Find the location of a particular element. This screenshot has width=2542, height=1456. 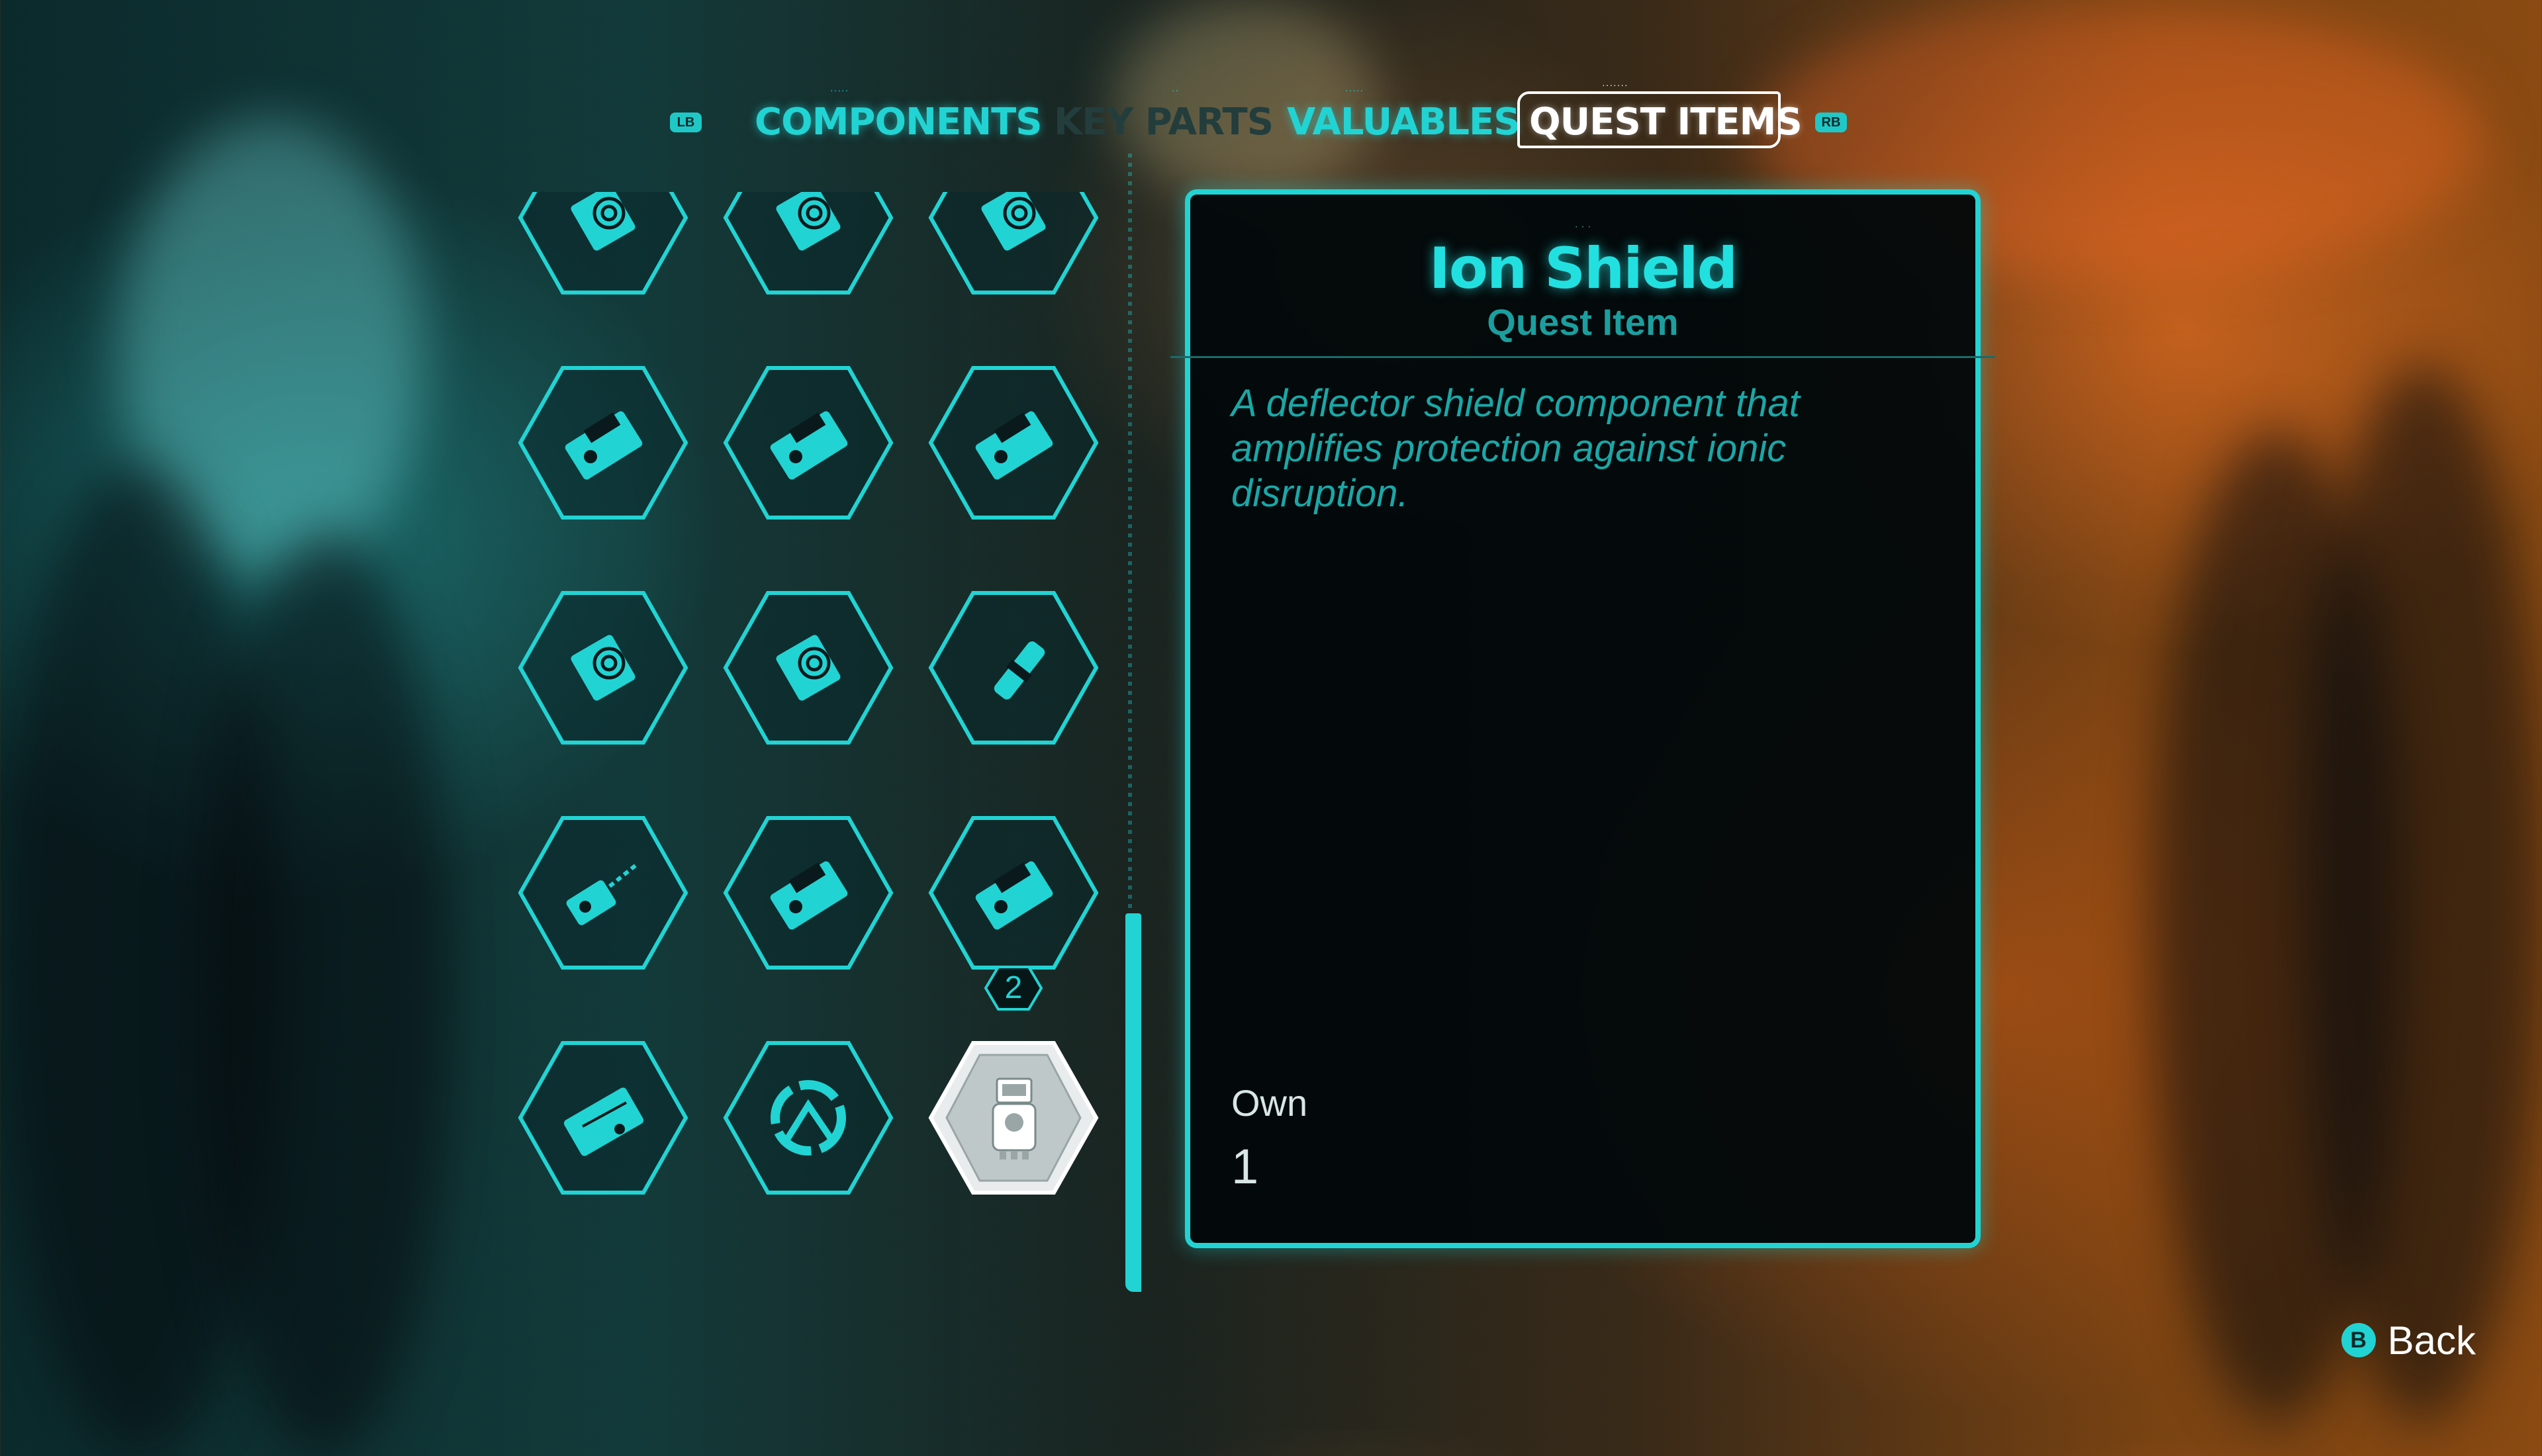

back-button: B Back is located at coordinates (2408, 1340).